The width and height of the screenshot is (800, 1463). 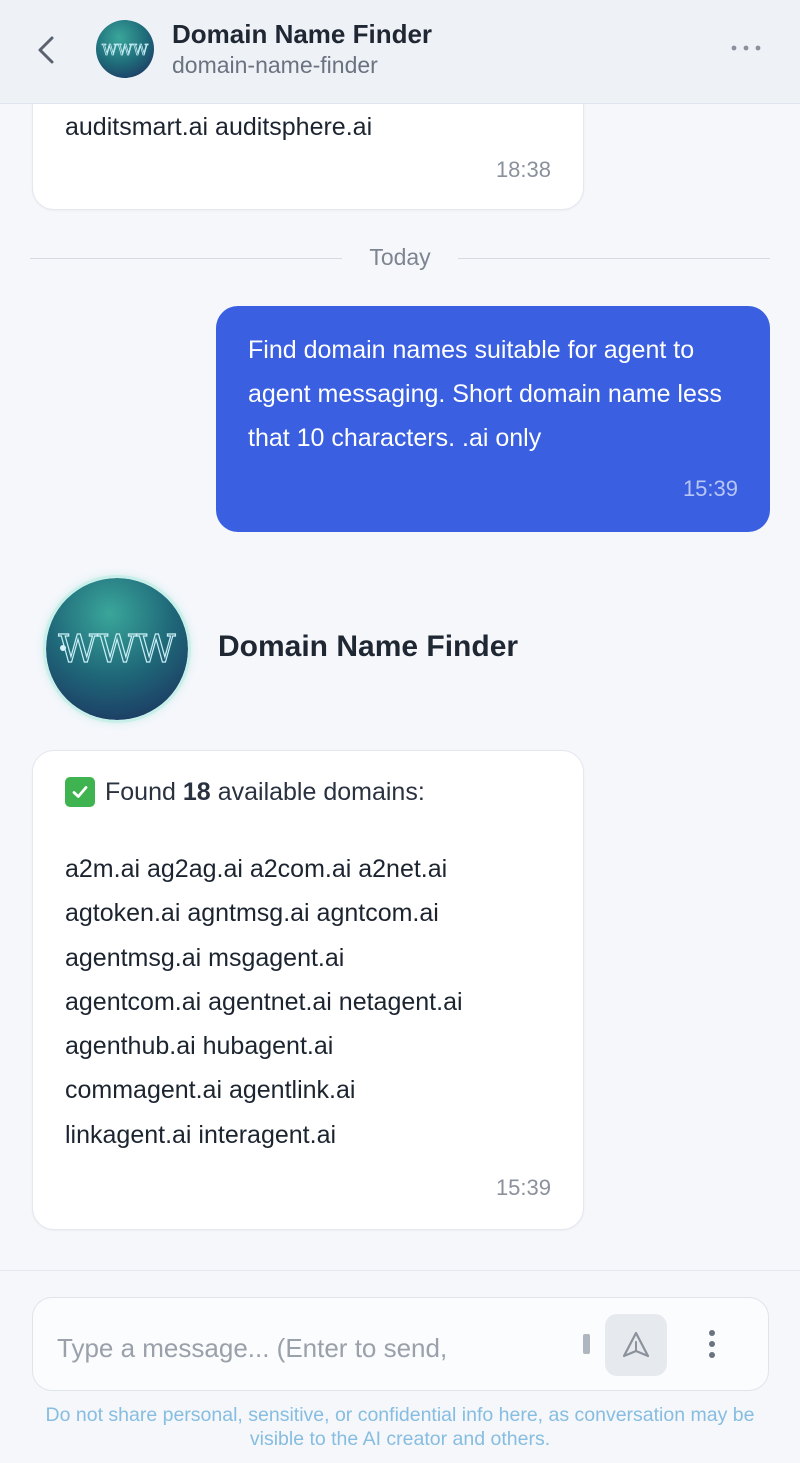 I want to click on chevron-left-icon, so click(x=46, y=50).